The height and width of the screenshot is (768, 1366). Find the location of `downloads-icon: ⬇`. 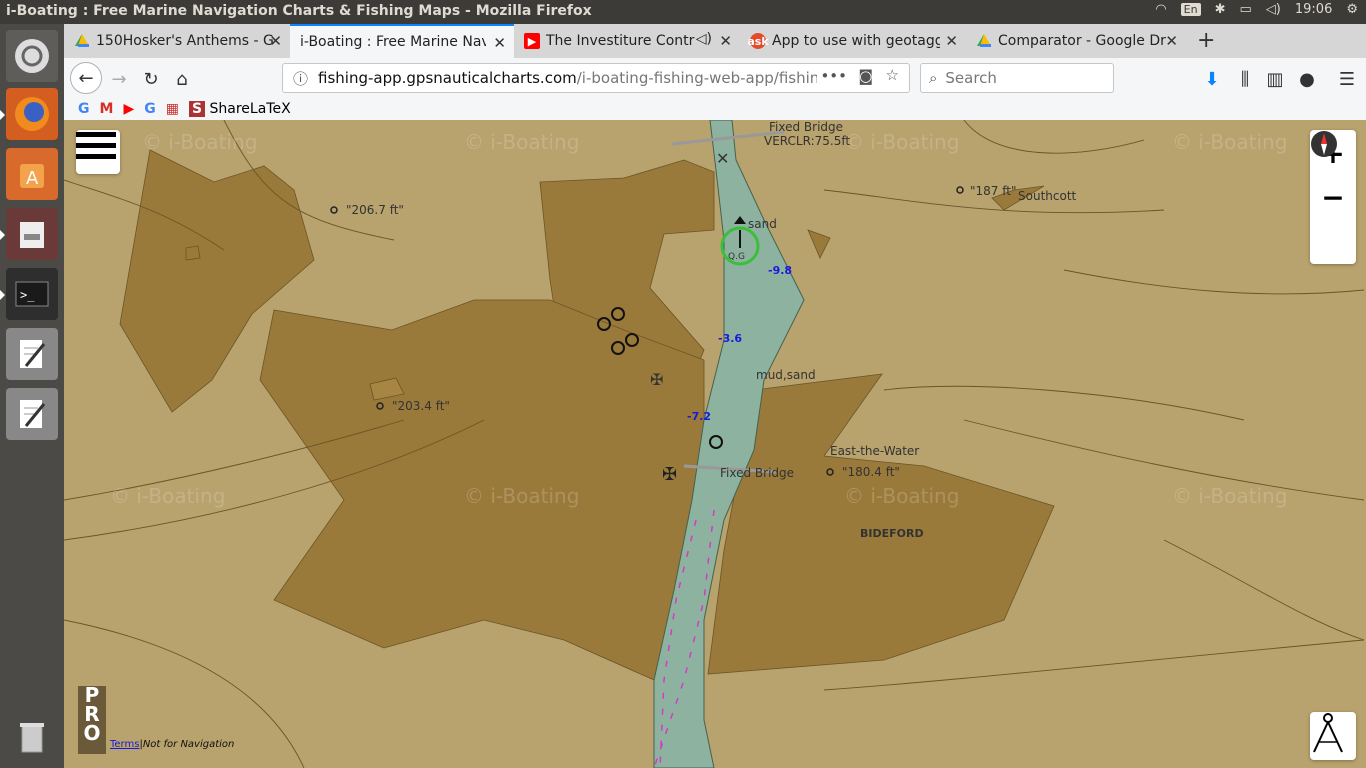

downloads-icon: ⬇ is located at coordinates (1212, 79).